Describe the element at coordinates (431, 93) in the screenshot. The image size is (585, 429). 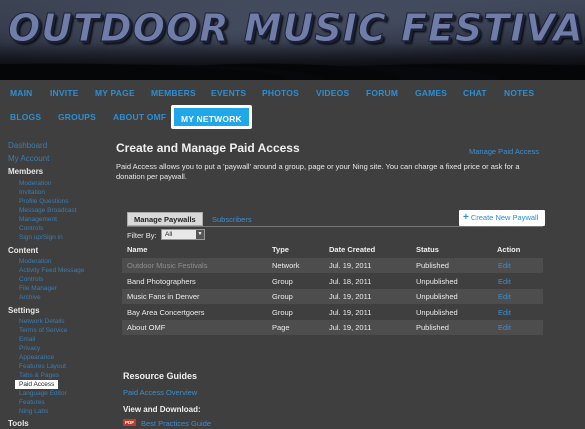
I see `nav-games: GAMES` at that location.